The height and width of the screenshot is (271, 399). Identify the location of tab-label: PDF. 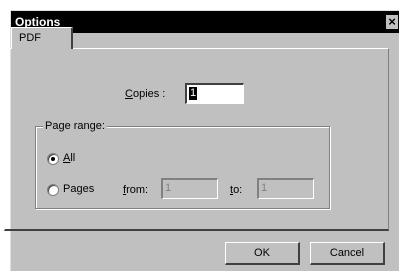
(30, 38).